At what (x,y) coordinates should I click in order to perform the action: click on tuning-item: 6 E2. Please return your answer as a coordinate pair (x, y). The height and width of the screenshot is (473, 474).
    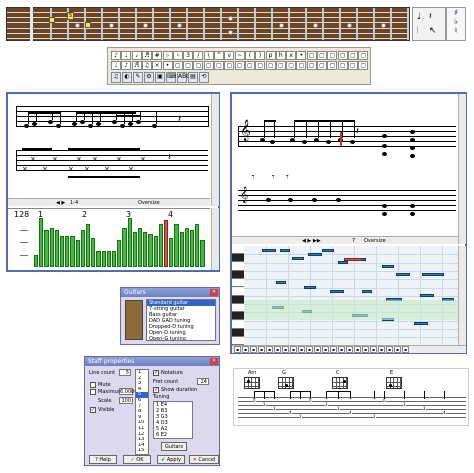
    Looking at the image, I should click on (173, 435).